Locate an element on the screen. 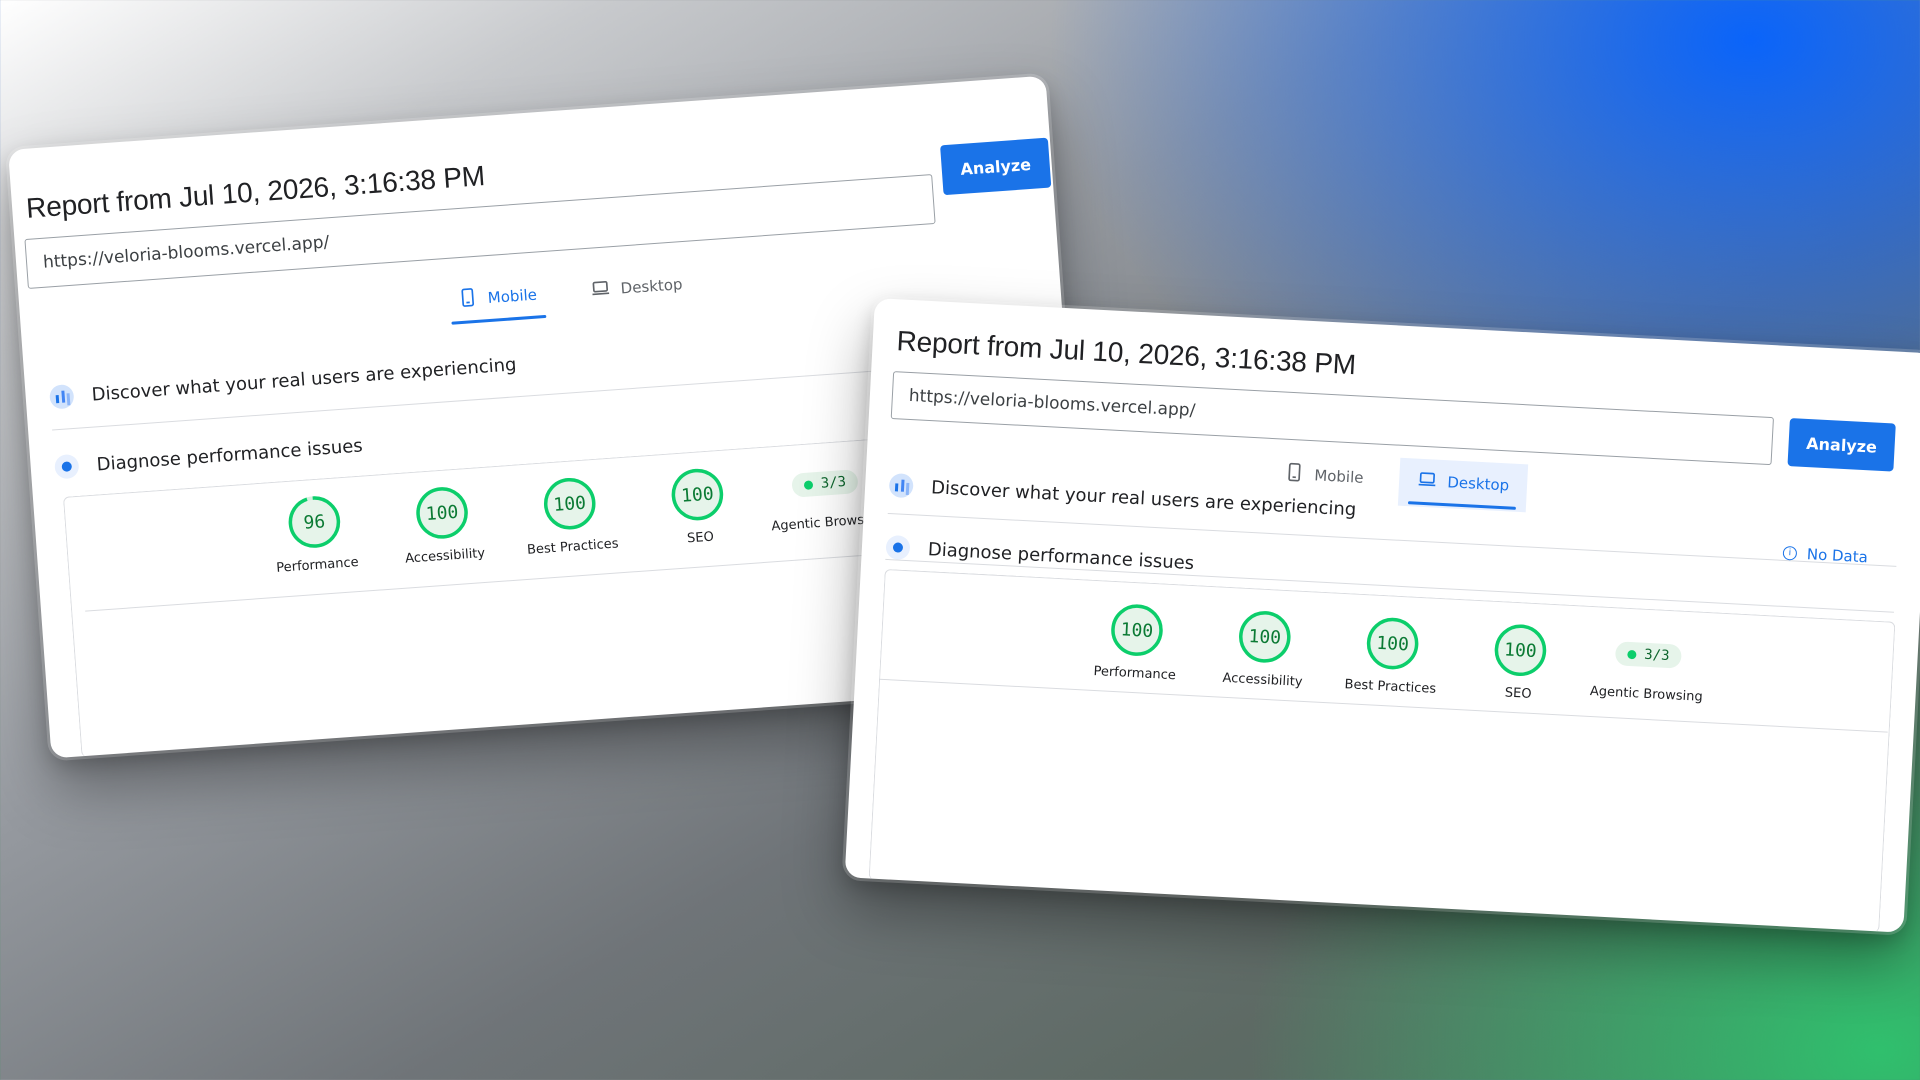 The width and height of the screenshot is (1920, 1080). device-tabs: Mobile Desktop is located at coordinates (570, 294).